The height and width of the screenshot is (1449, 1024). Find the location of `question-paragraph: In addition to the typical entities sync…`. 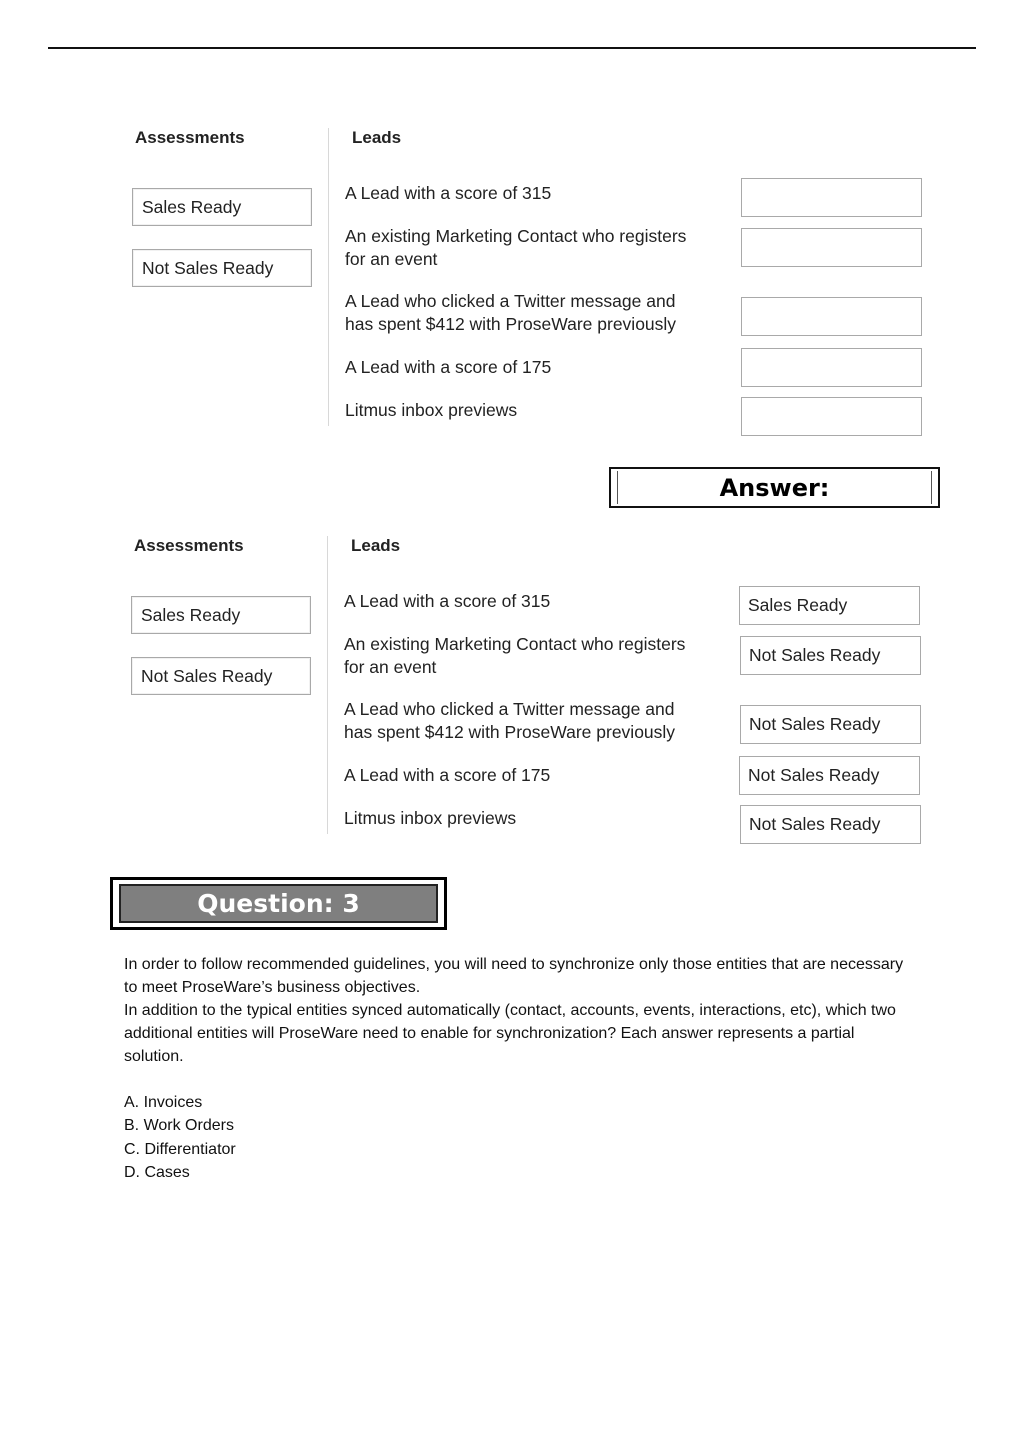

question-paragraph: In addition to the typical entities sync… is located at coordinates (510, 1033).